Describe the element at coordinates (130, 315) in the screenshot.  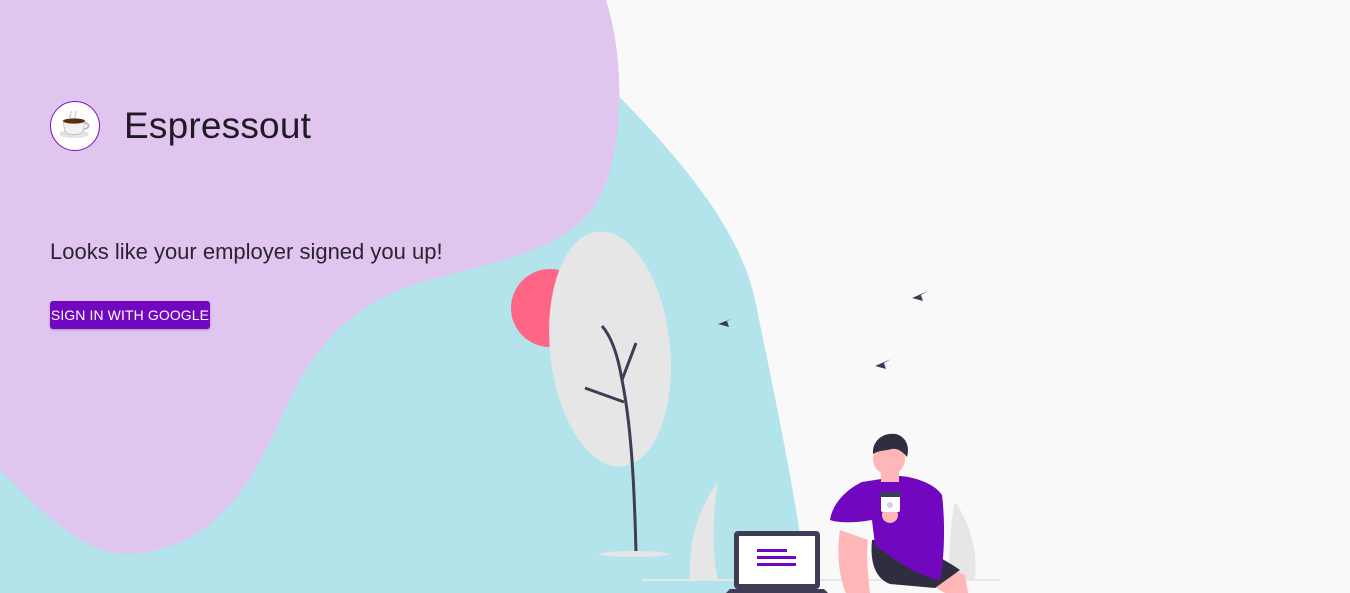
I see `sign-in-with-google-button: SIGN IN WITH GOOGLE` at that location.